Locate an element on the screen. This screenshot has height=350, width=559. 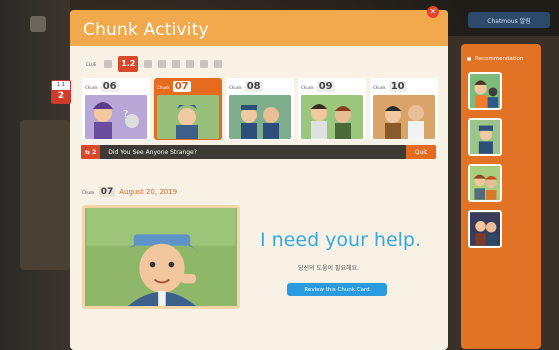
episode-number-value: 2 is located at coordinates (94, 152).